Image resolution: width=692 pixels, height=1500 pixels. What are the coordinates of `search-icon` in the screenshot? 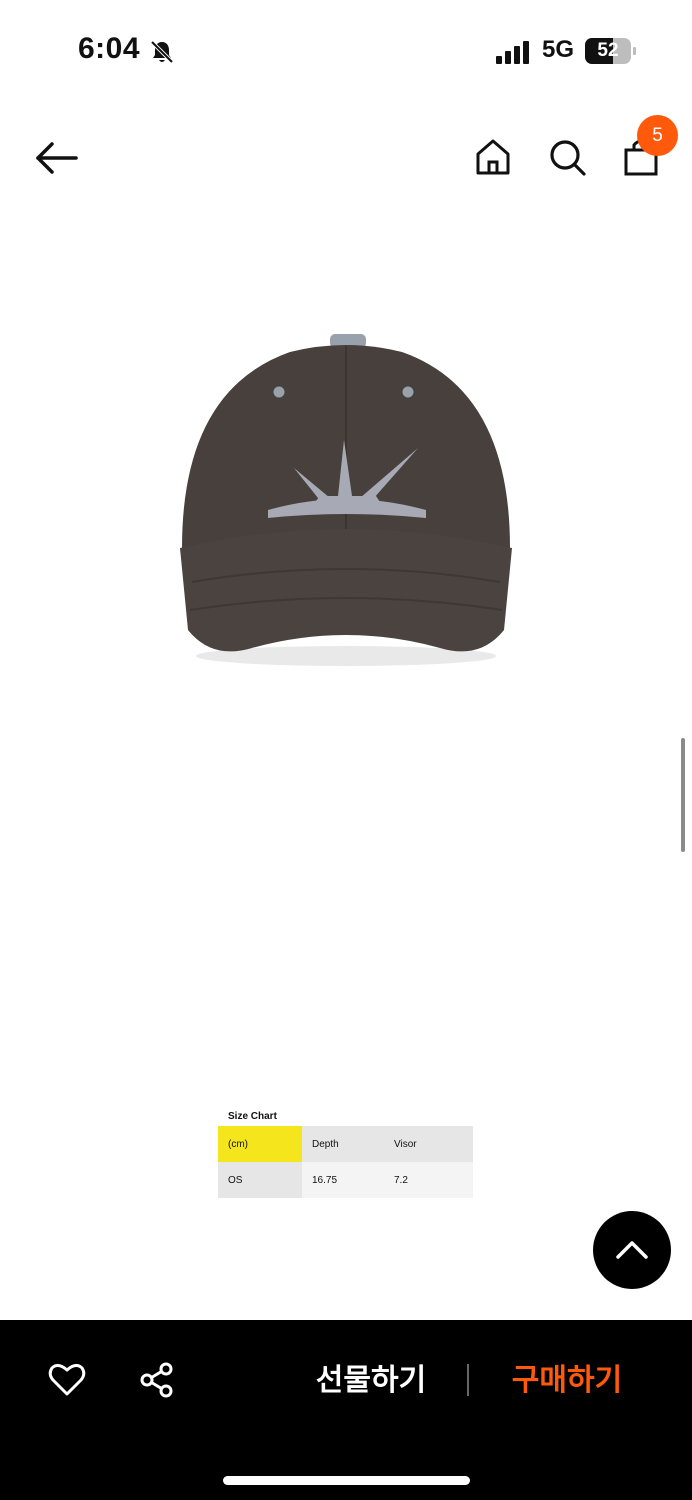 It's located at (568, 158).